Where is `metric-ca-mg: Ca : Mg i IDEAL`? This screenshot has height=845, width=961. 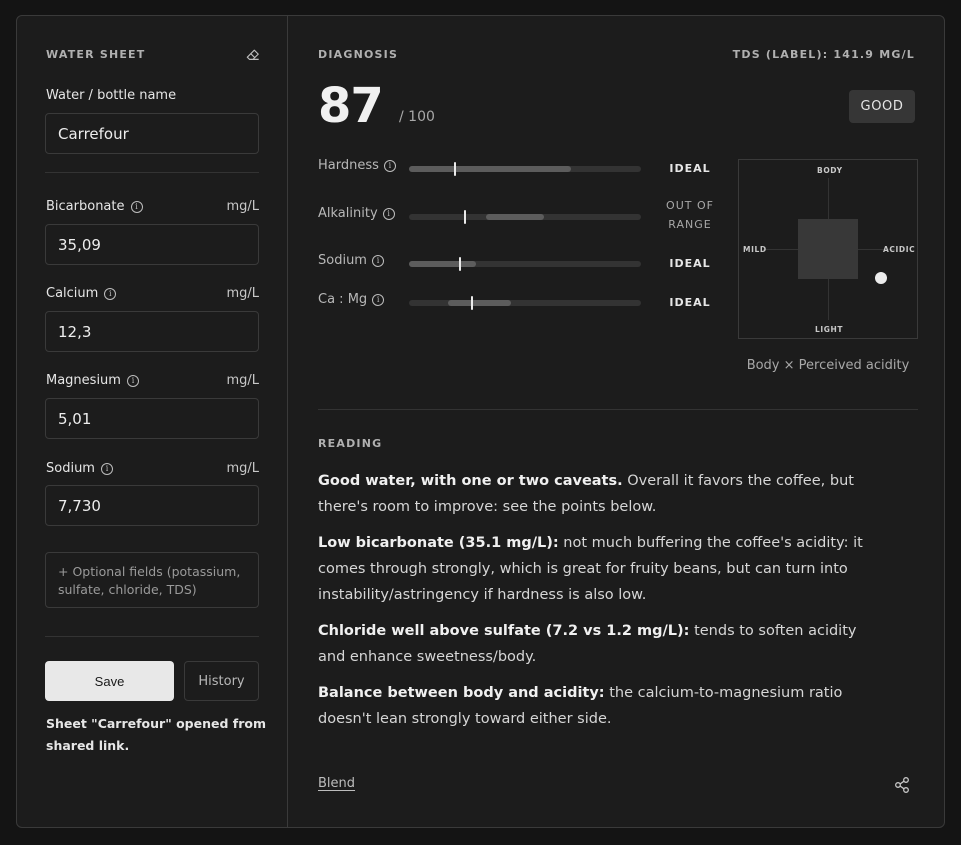
metric-ca-mg: Ca : Mg i IDEAL is located at coordinates (514, 302).